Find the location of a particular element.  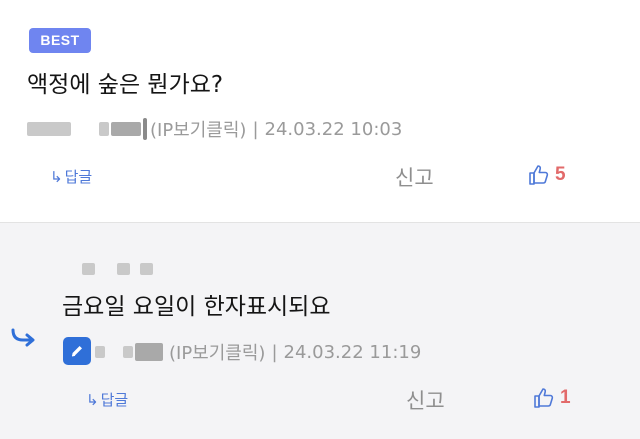

like-count: 5 is located at coordinates (560, 174).